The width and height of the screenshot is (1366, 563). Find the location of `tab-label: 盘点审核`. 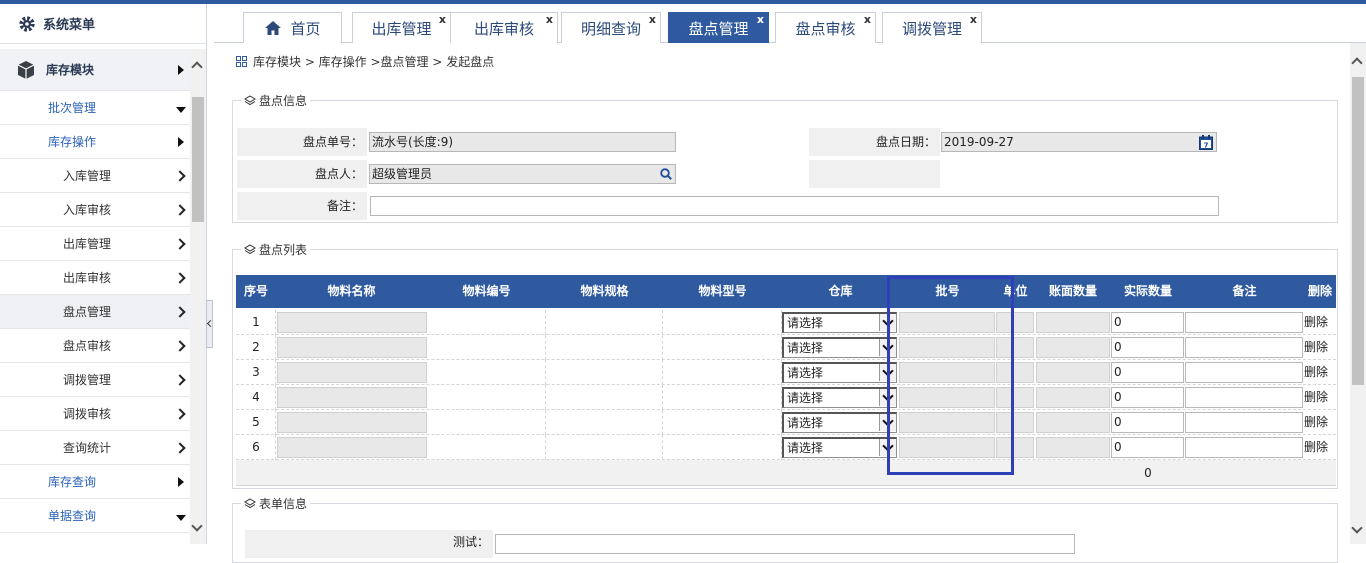

tab-label: 盘点审核 is located at coordinates (825, 28).